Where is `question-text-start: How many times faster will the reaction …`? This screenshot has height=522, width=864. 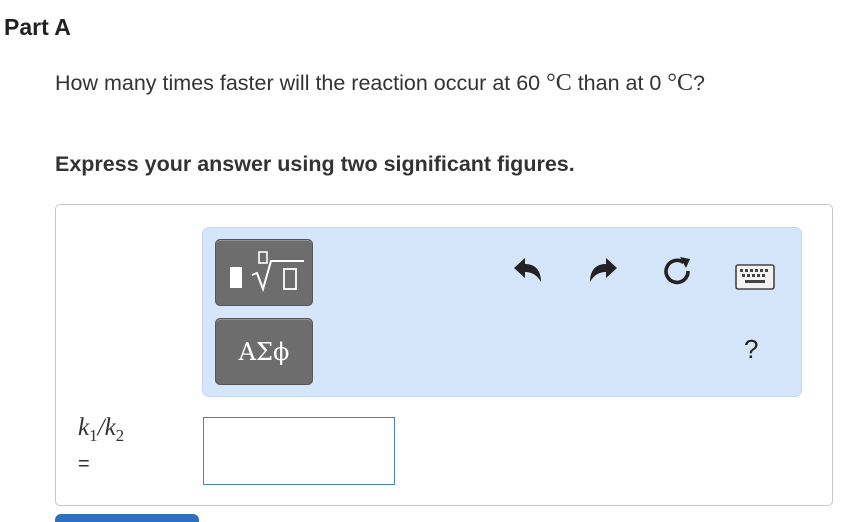 question-text-start: How many times faster will the reaction … is located at coordinates (301, 83).